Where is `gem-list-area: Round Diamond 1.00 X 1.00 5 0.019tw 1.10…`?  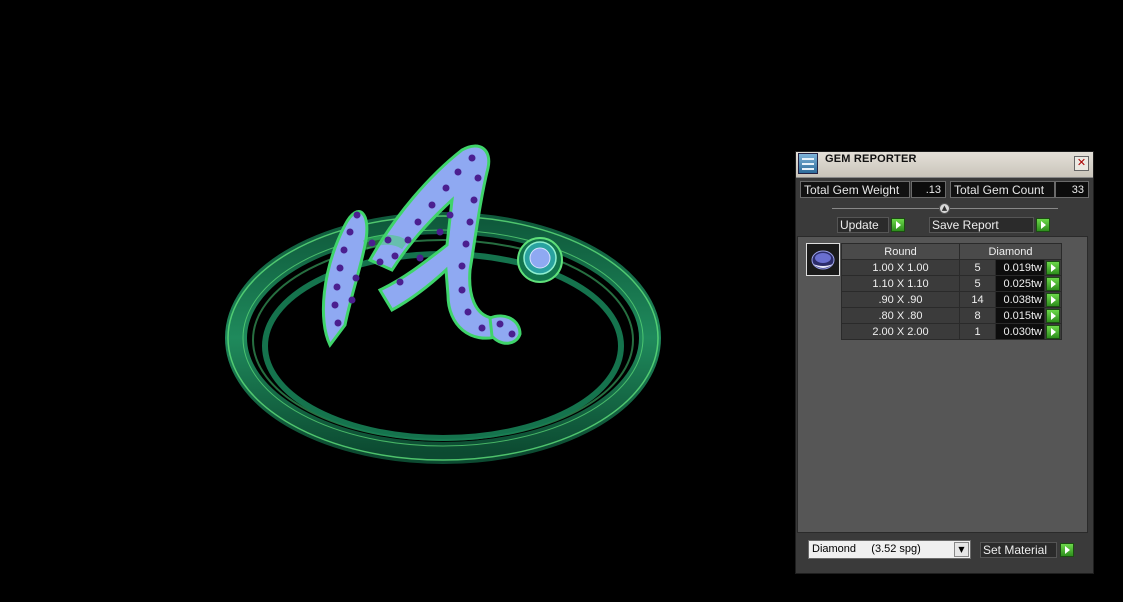
gem-list-area: Round Diamond 1.00 X 1.00 5 0.019tw 1.10… is located at coordinates (942, 384).